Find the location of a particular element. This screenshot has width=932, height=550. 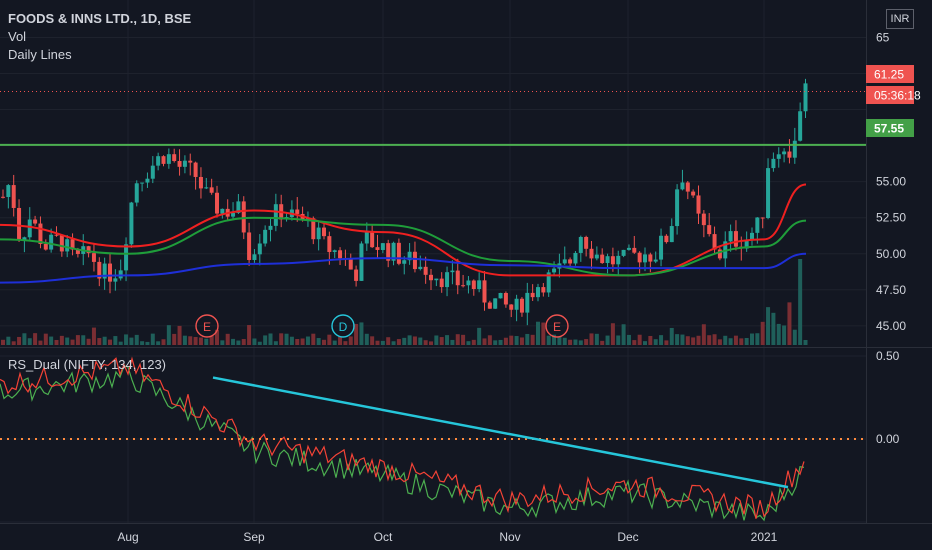

currency-button: INR is located at coordinates (900, 19).